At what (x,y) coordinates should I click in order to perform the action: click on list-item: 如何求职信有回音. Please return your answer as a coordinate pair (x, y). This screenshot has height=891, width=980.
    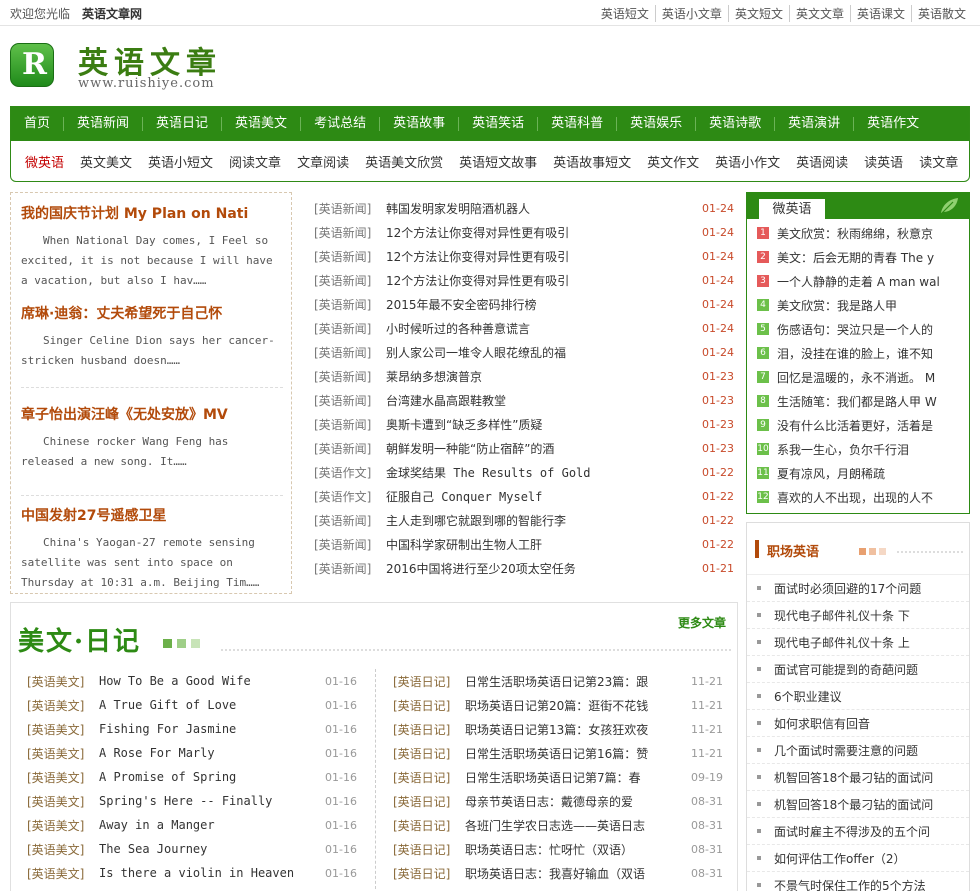
    Looking at the image, I should click on (858, 723).